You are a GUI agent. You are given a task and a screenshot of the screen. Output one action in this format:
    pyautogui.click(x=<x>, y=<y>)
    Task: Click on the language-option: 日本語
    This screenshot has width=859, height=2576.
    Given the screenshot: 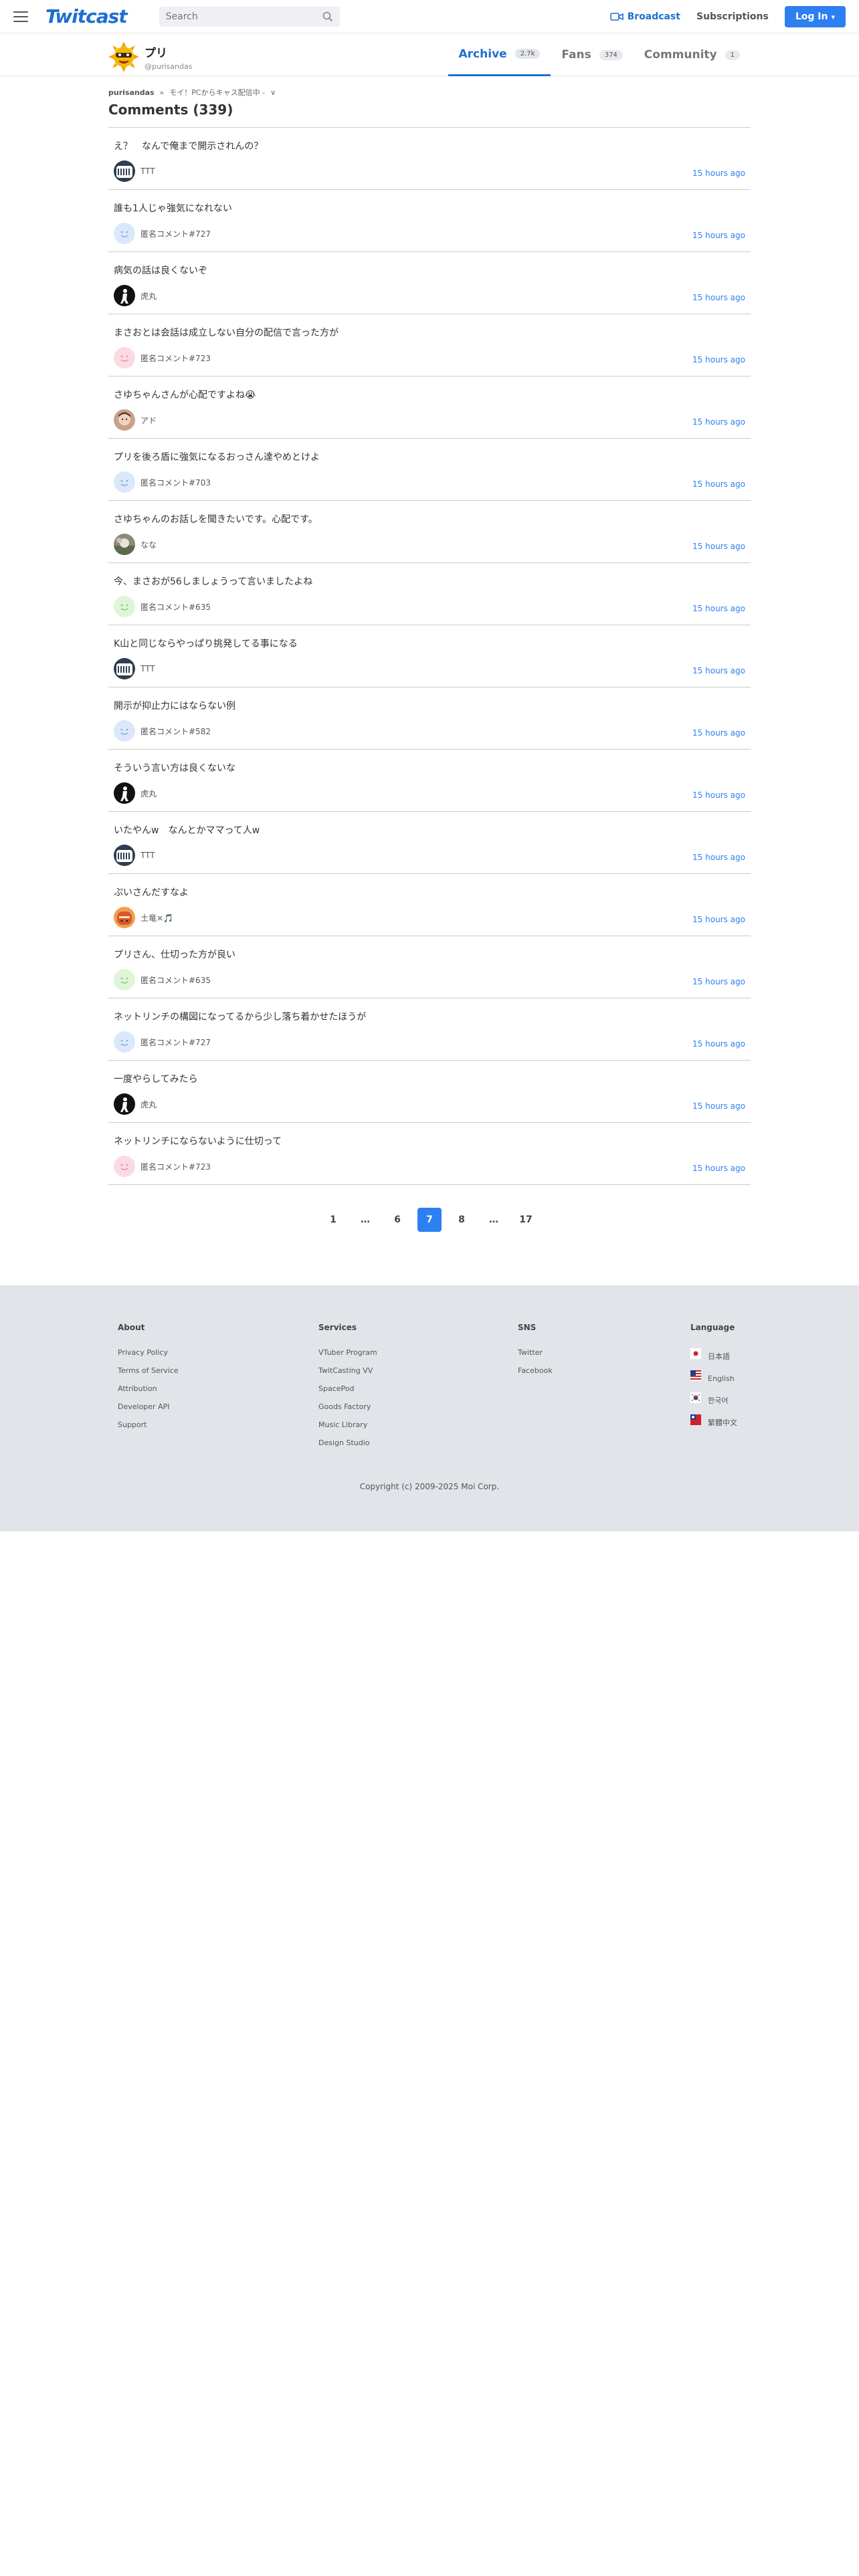 What is the action you would take?
    pyautogui.click(x=713, y=1355)
    